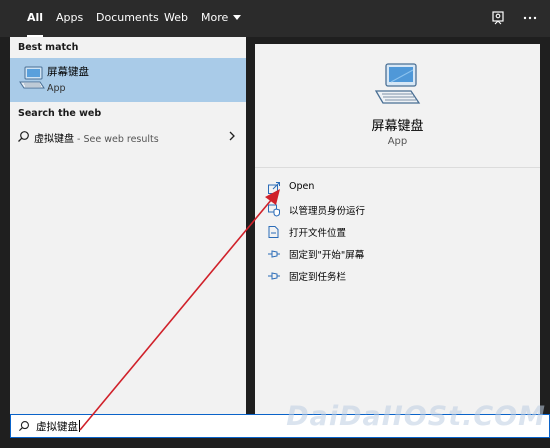  I want to click on best-match-heading: Best match, so click(48, 47).